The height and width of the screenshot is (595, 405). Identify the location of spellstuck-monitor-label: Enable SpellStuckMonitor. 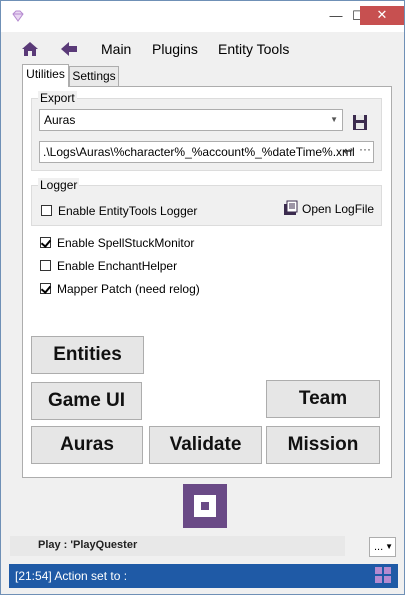
(126, 243).